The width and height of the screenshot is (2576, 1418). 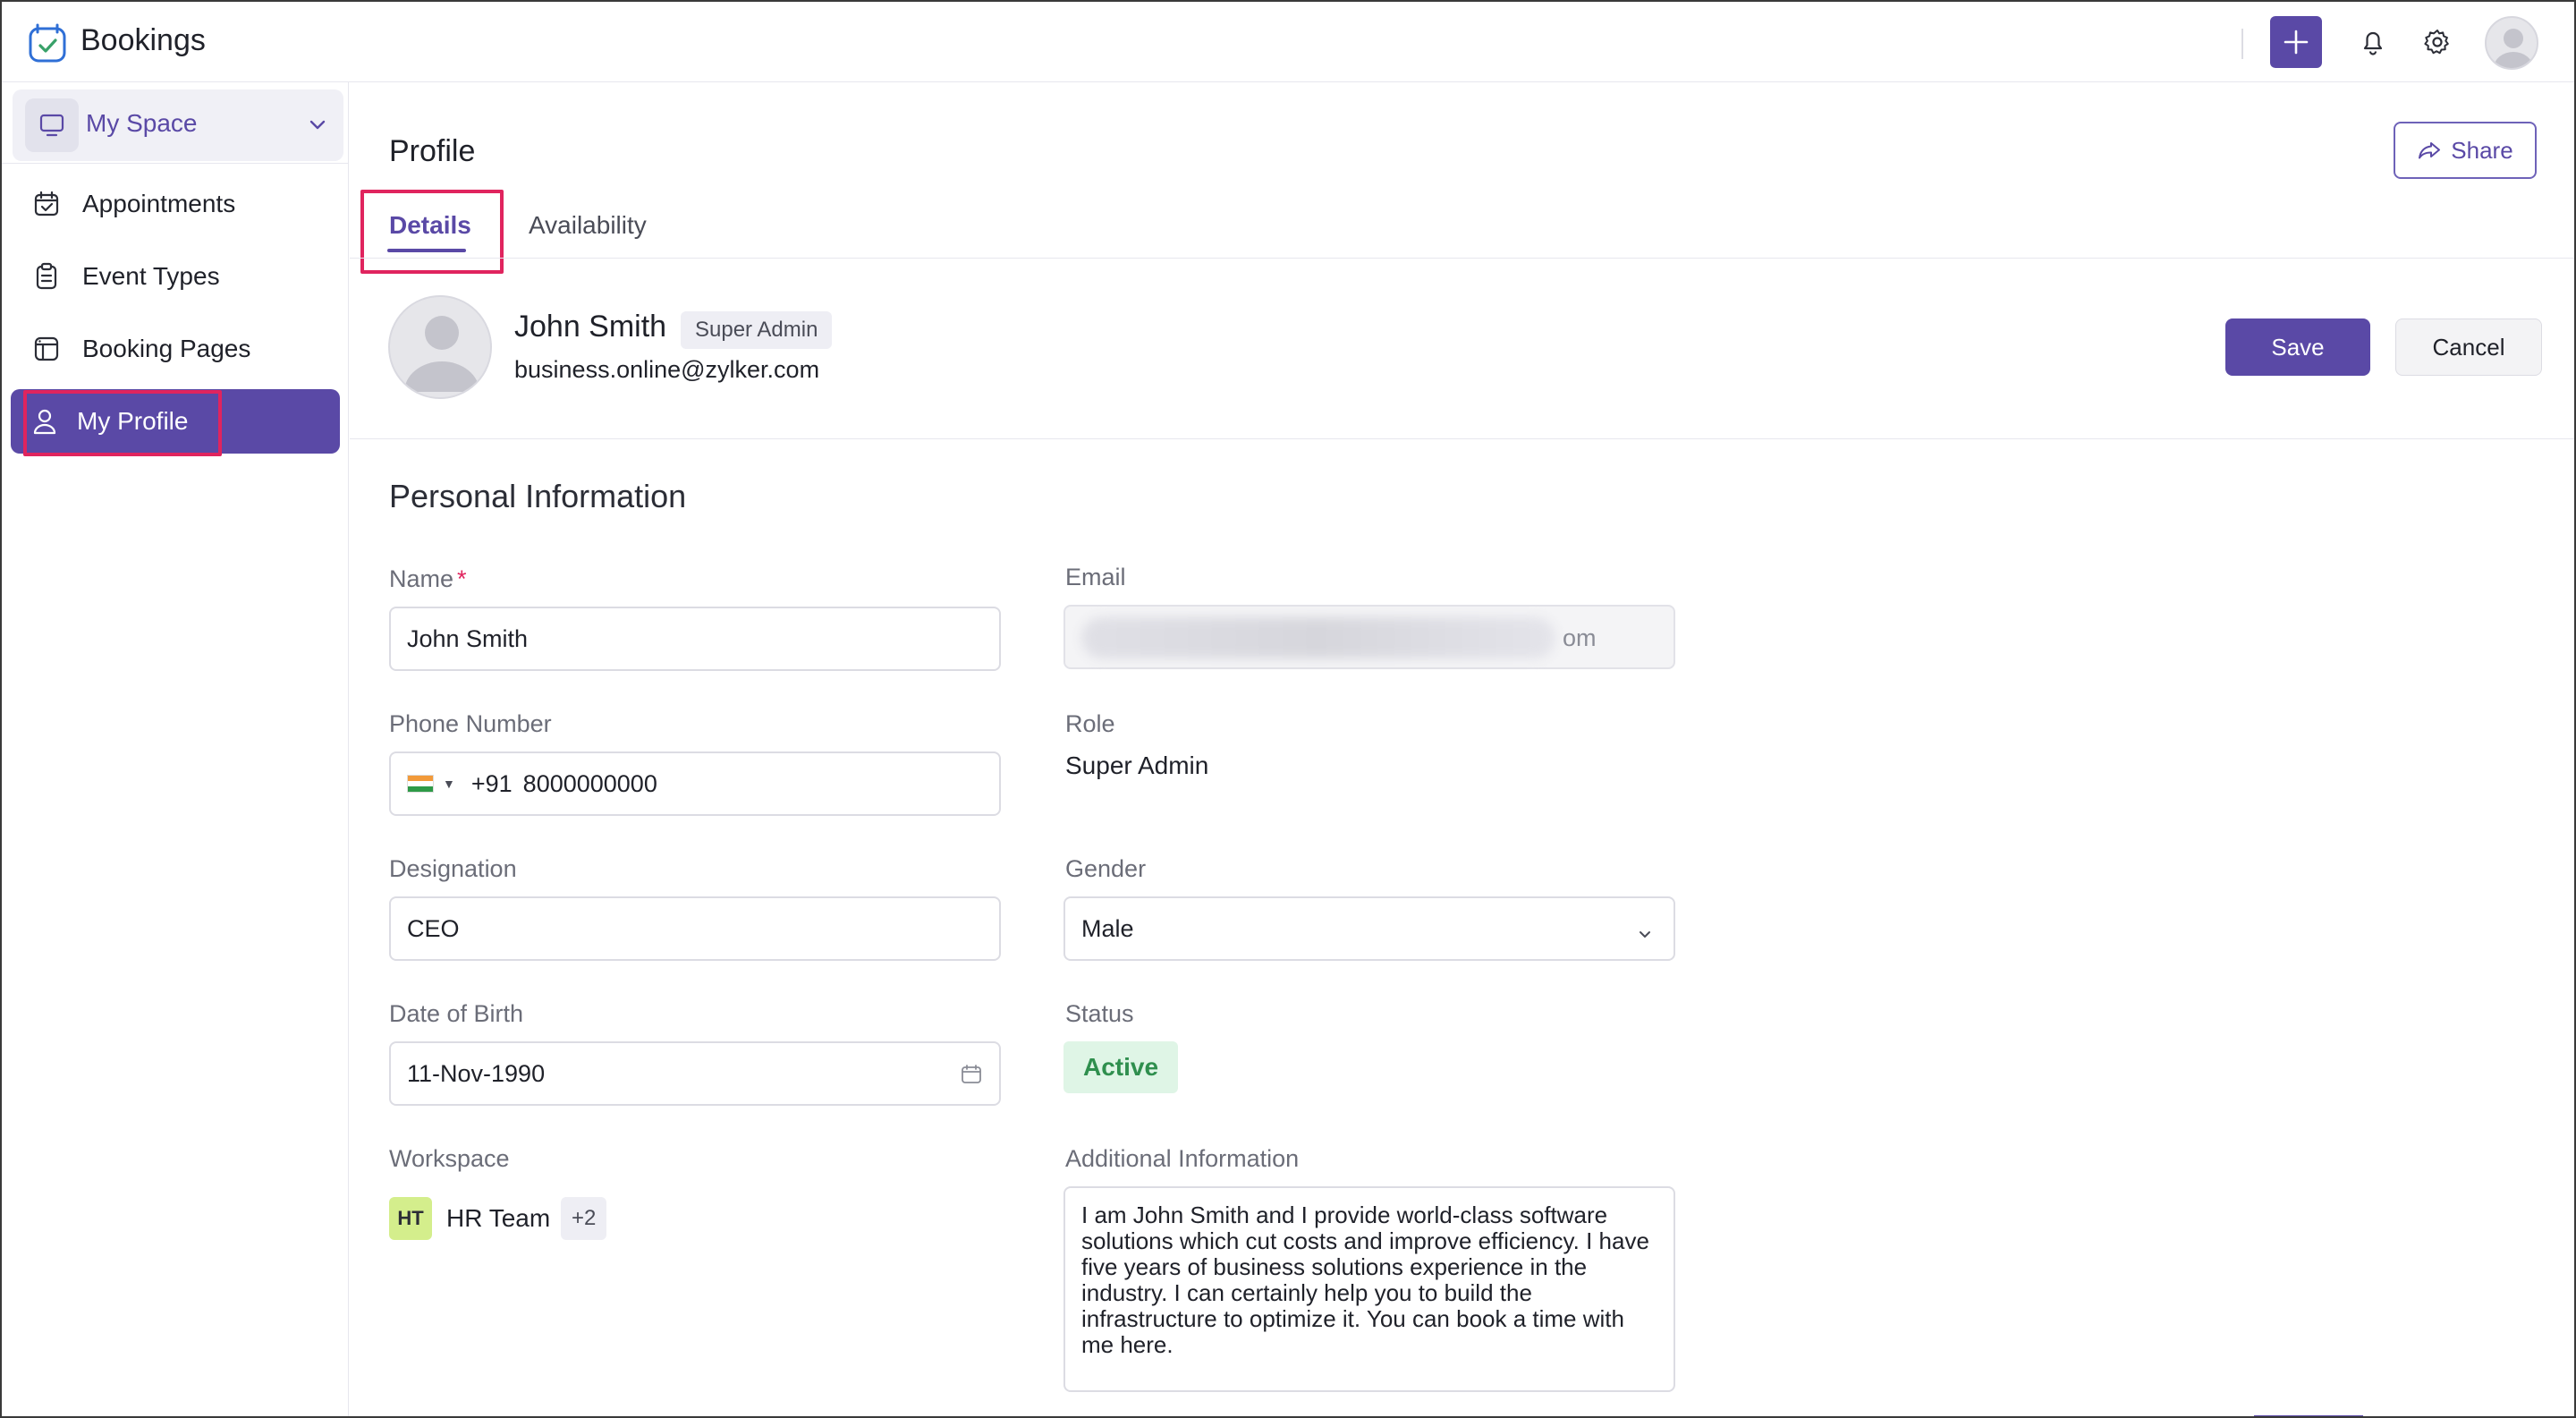 I want to click on name-label-text: Name, so click(x=421, y=578).